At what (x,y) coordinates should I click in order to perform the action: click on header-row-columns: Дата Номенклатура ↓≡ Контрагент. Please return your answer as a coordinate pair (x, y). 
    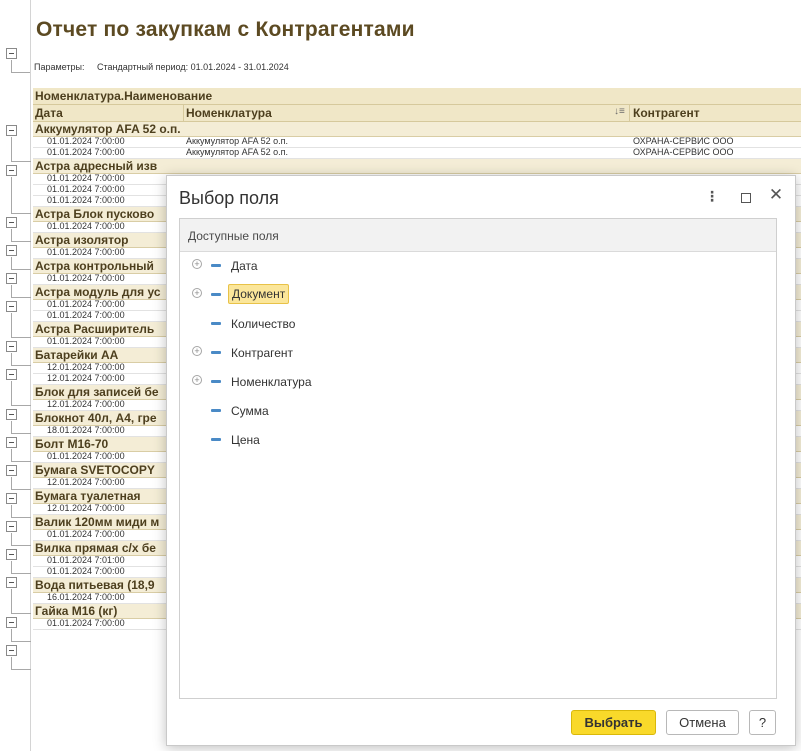
    Looking at the image, I should click on (417, 113).